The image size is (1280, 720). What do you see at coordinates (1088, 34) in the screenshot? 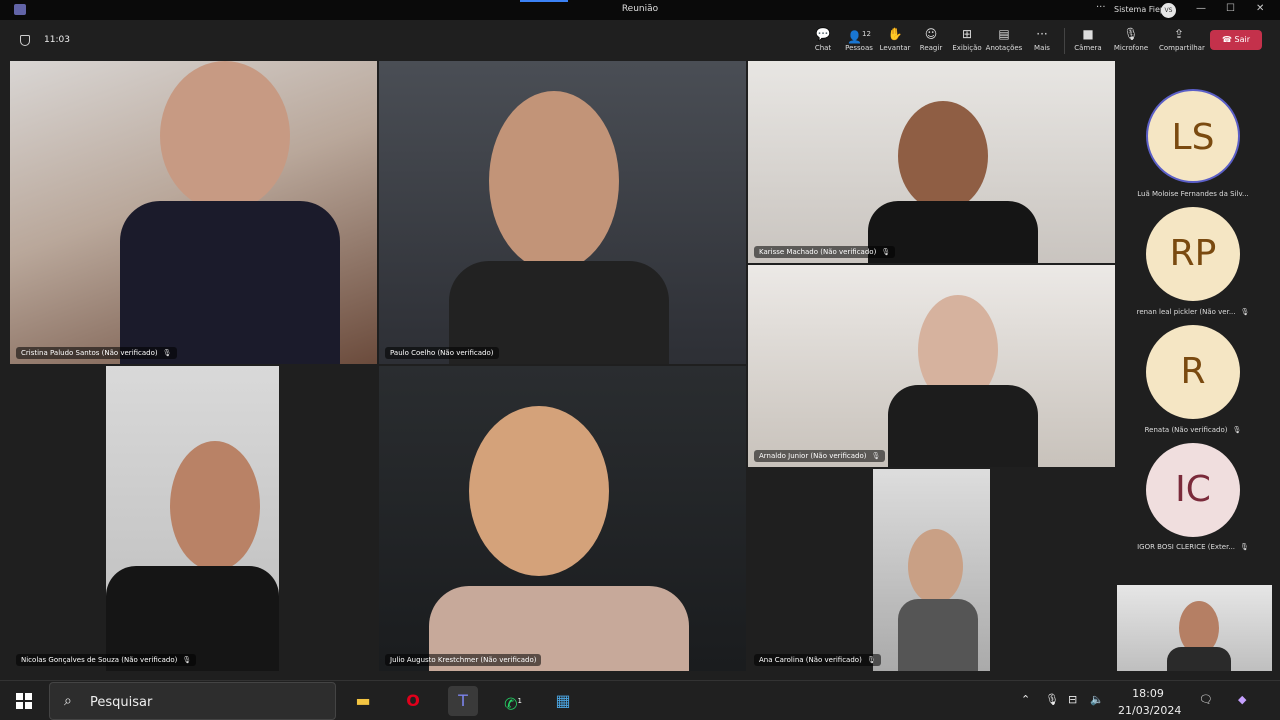
I see `camera-icon: ■` at bounding box center [1088, 34].